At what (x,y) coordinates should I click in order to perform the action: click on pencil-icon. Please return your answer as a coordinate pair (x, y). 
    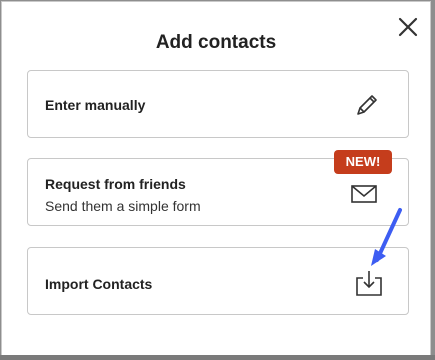
    Looking at the image, I should click on (367, 105).